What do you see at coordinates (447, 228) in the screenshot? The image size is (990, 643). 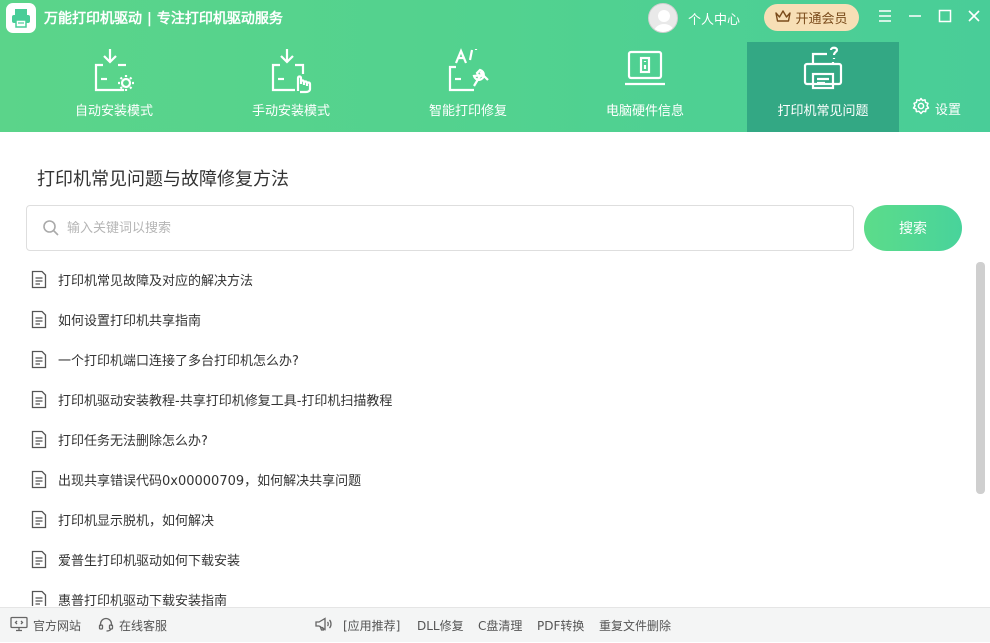 I see `search-input` at bounding box center [447, 228].